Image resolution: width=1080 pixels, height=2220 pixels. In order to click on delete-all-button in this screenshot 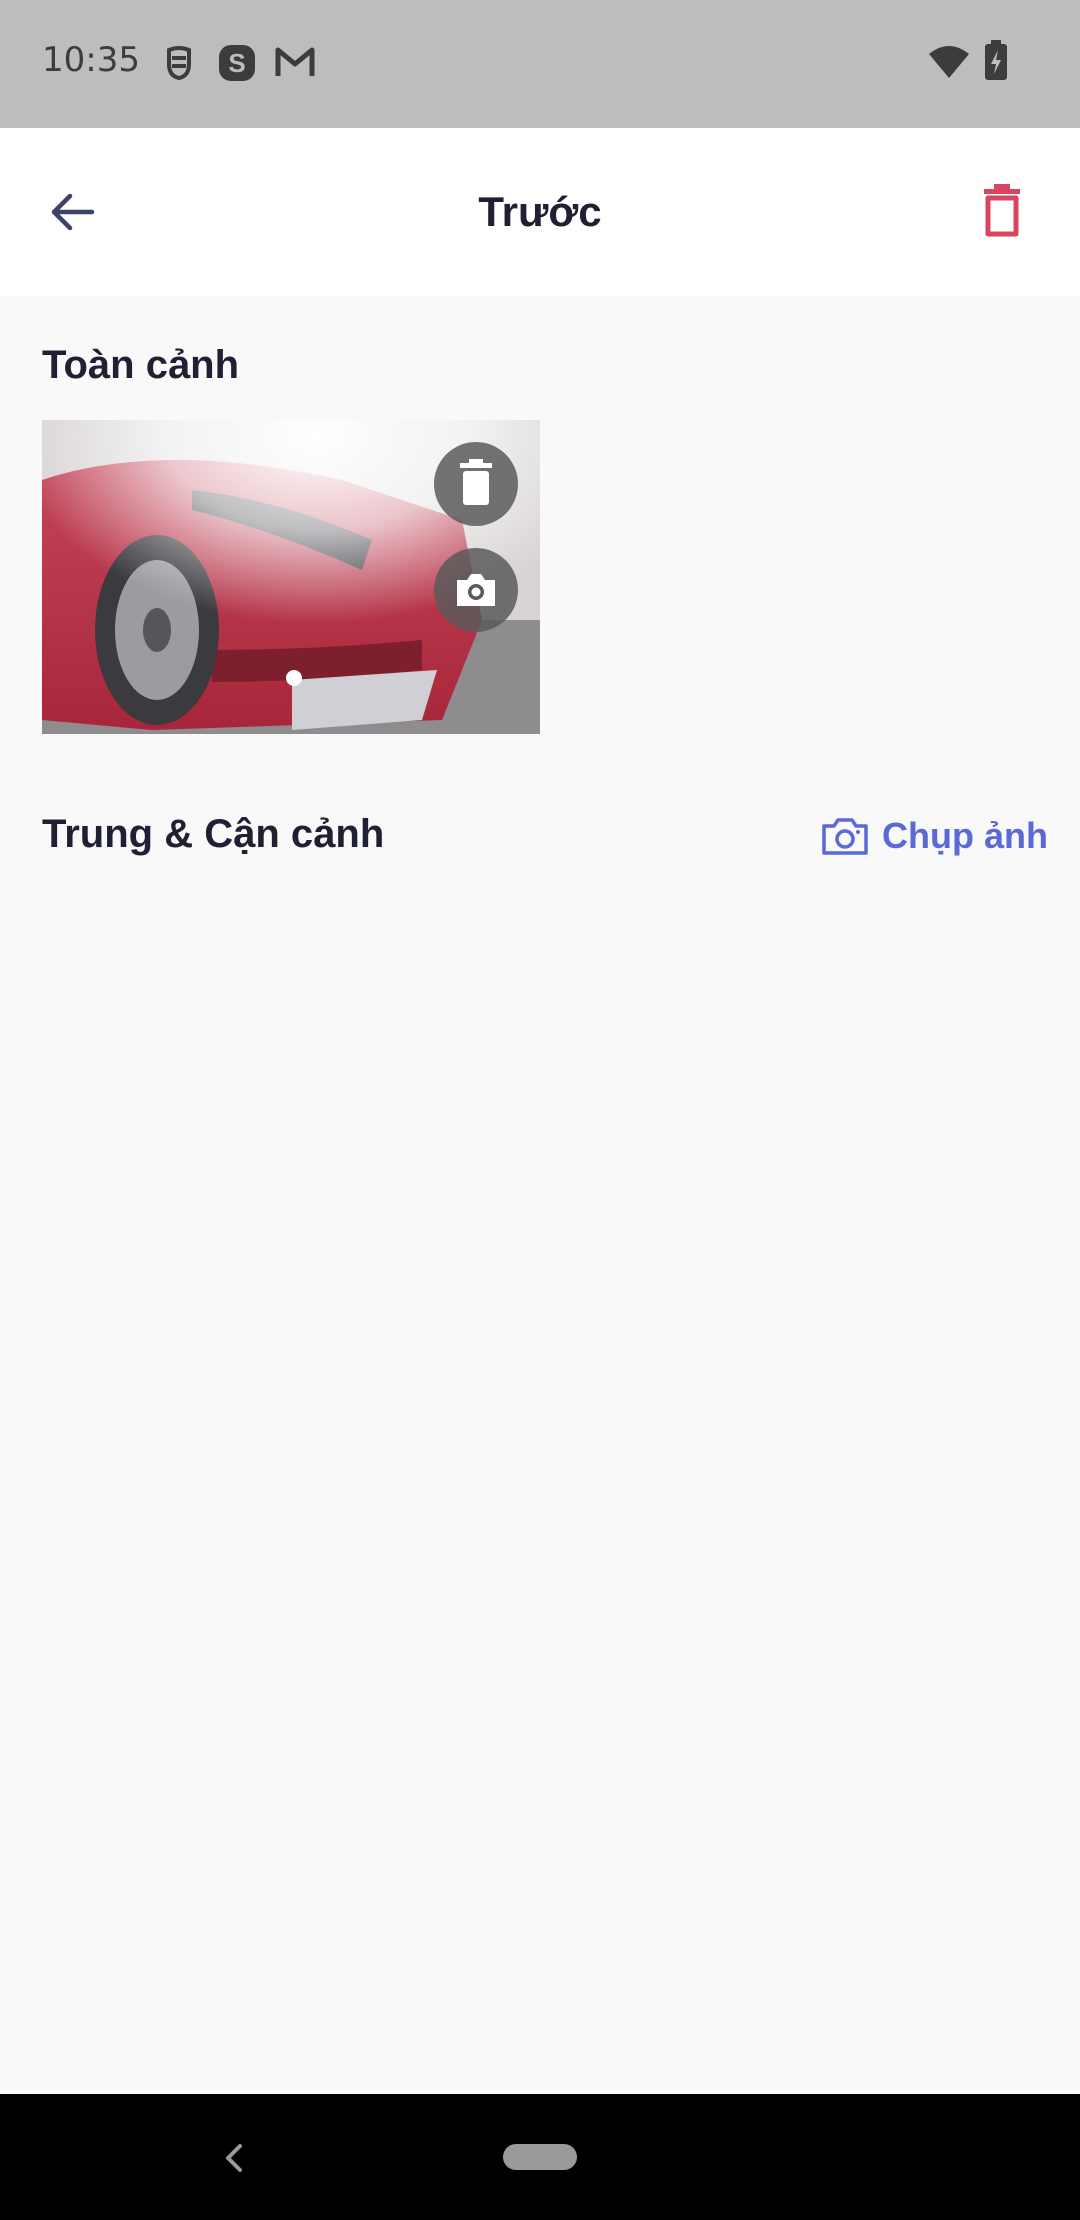, I will do `click(1006, 212)`.